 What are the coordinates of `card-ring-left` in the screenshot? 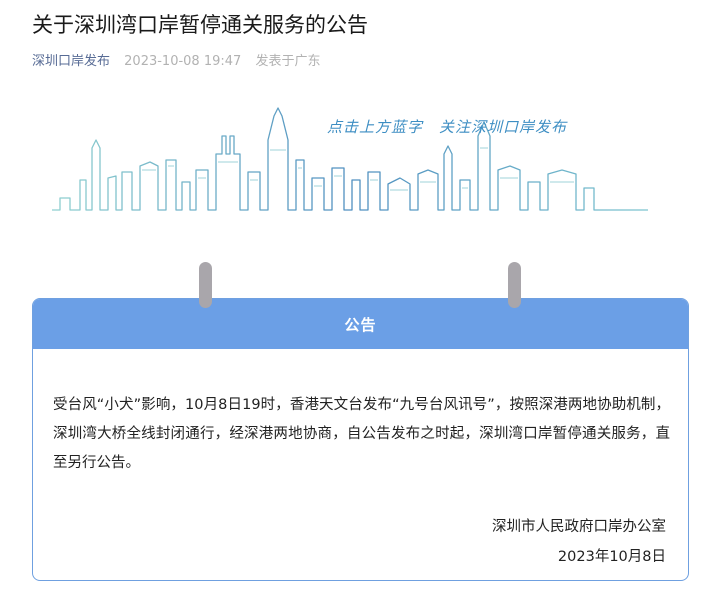 It's located at (205, 285).